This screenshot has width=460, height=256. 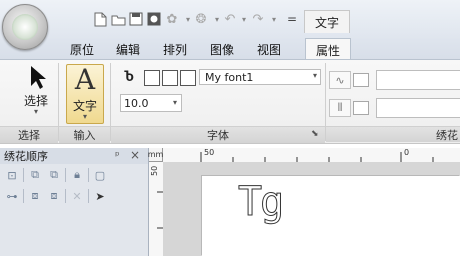 What do you see at coordinates (100, 175) in the screenshot?
I see `frame-icon: ▢` at bounding box center [100, 175].